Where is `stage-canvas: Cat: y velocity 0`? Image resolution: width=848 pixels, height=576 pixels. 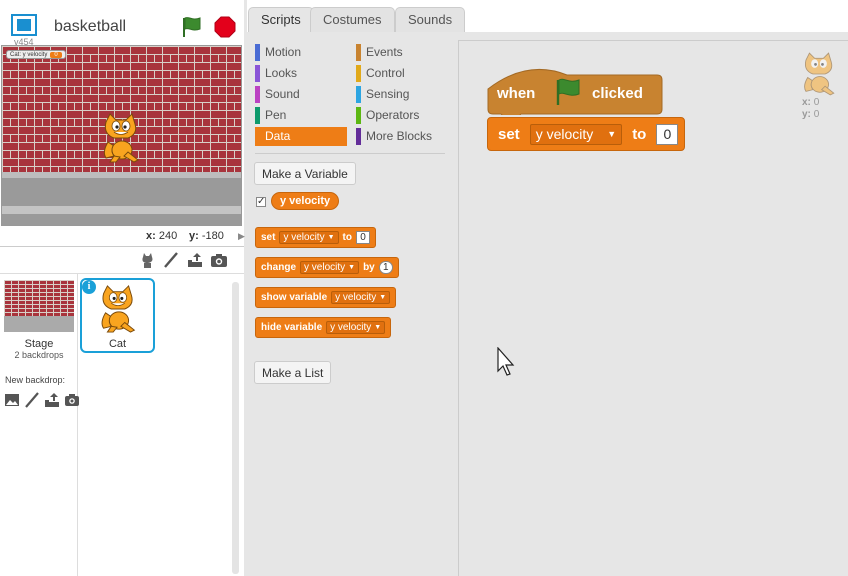
stage-canvas: Cat: y velocity 0 is located at coordinates (121, 135).